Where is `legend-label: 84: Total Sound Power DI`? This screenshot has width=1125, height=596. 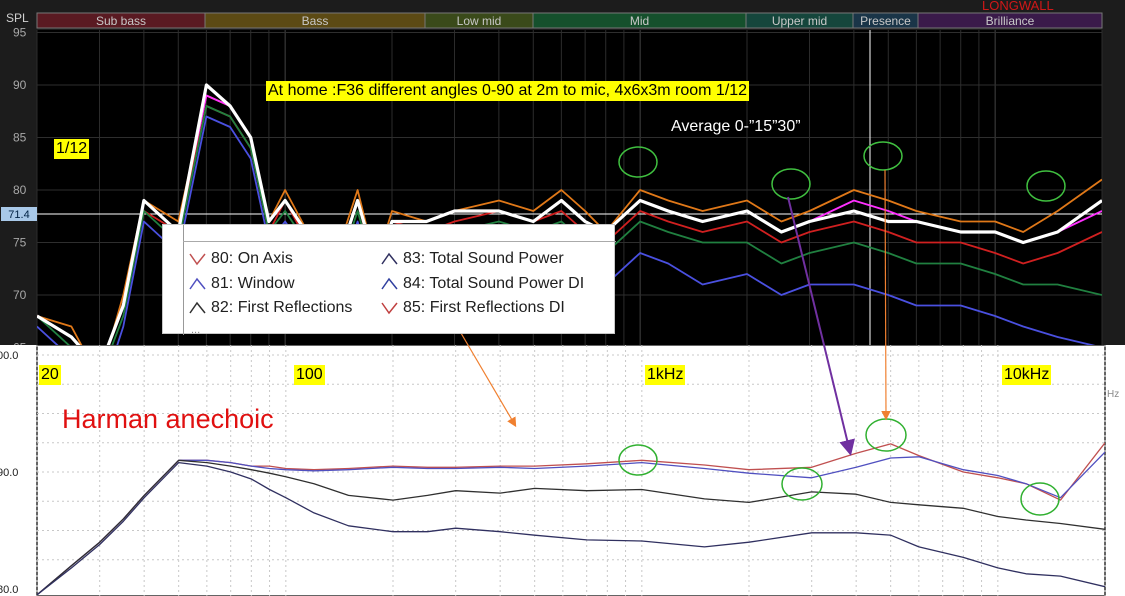 legend-label: 84: Total Sound Power DI is located at coordinates (494, 283).